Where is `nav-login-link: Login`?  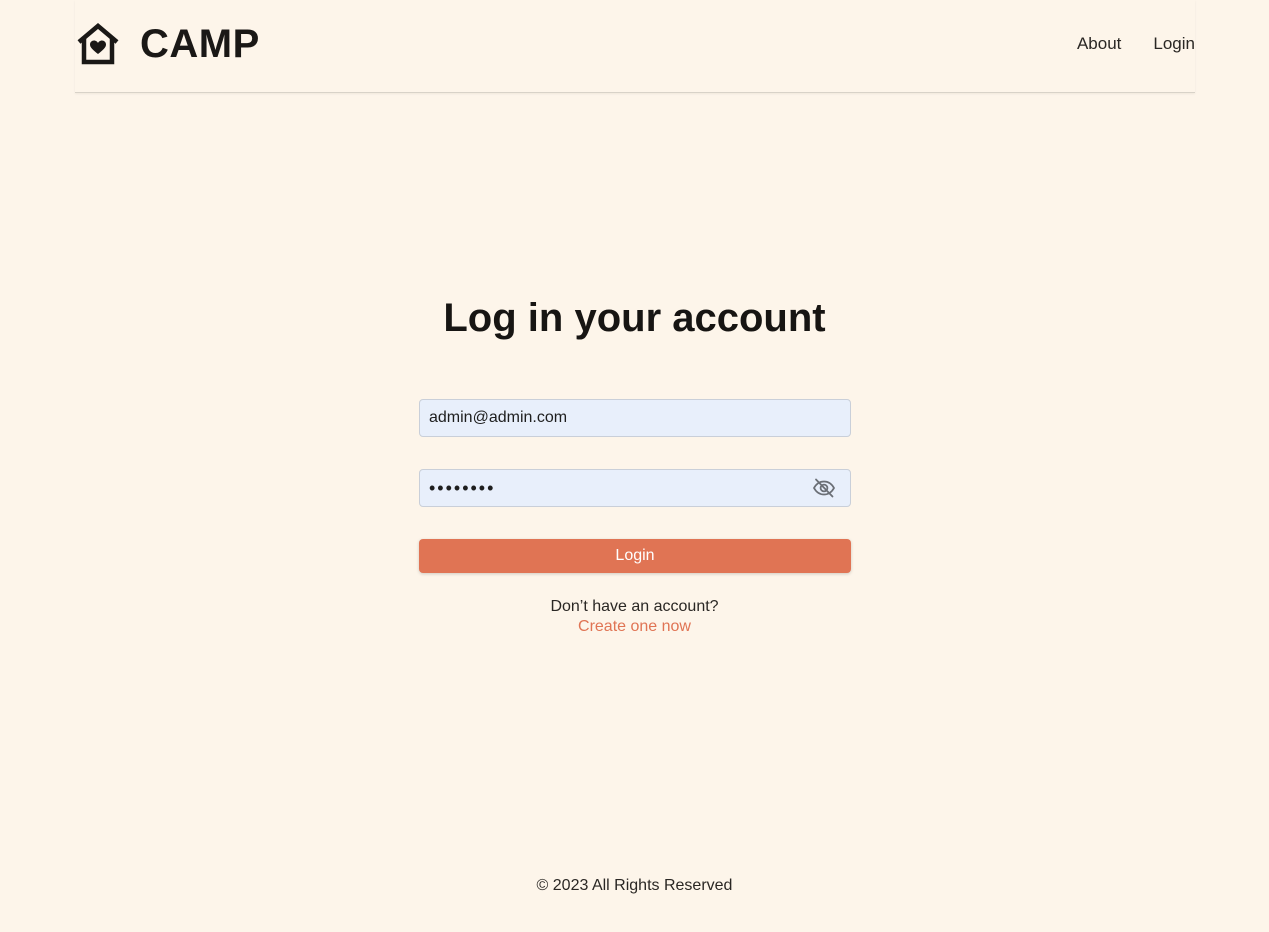
nav-login-link: Login is located at coordinates (1174, 44).